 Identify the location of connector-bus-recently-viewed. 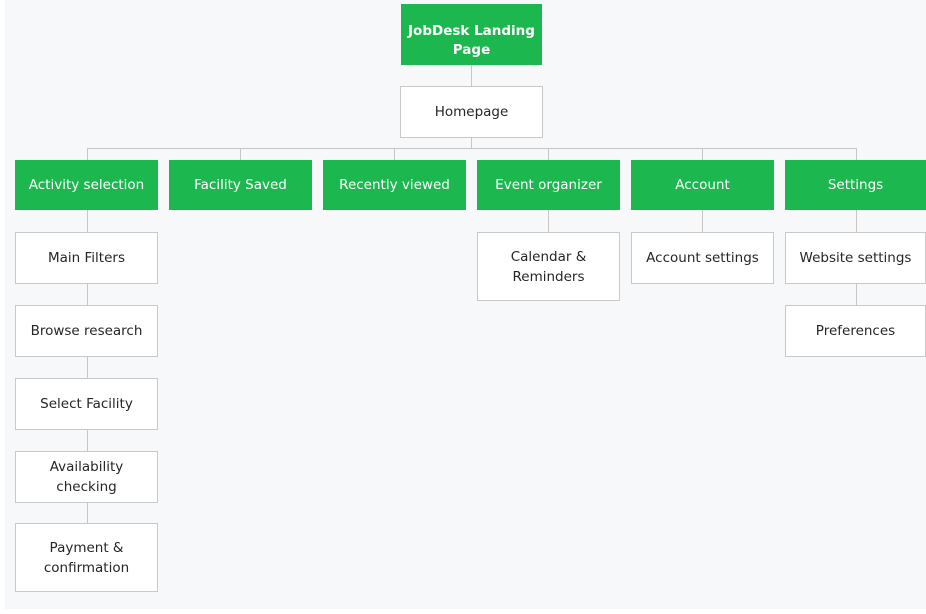
(394, 154).